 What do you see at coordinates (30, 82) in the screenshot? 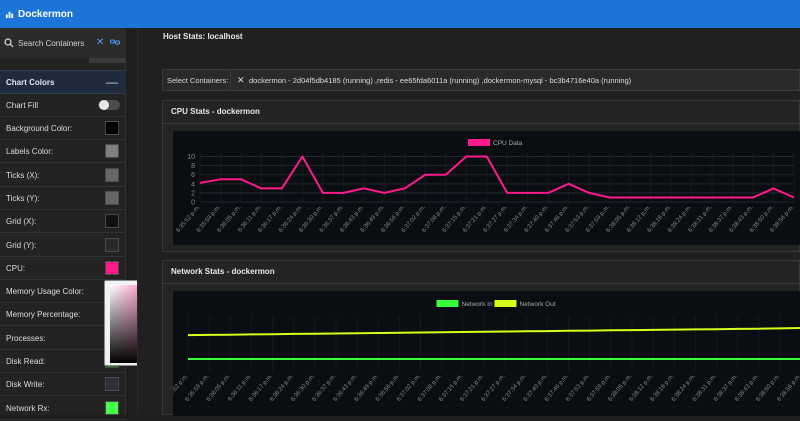
I see `section-title: Chart Colors` at bounding box center [30, 82].